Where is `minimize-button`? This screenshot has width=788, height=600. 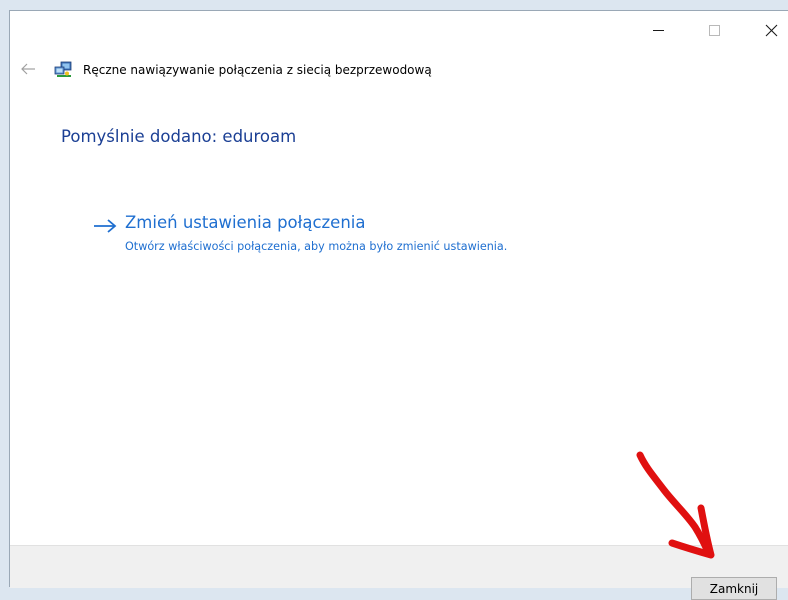
minimize-button is located at coordinates (658, 30).